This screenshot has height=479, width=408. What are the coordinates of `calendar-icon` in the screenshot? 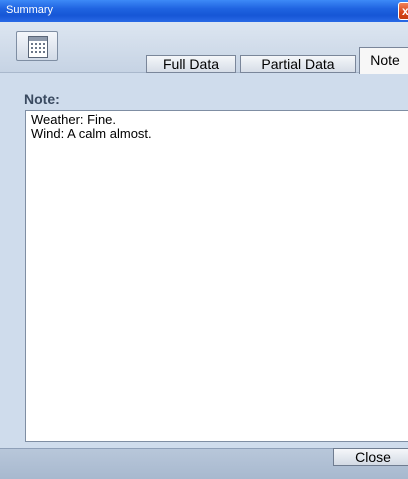 It's located at (38, 47).